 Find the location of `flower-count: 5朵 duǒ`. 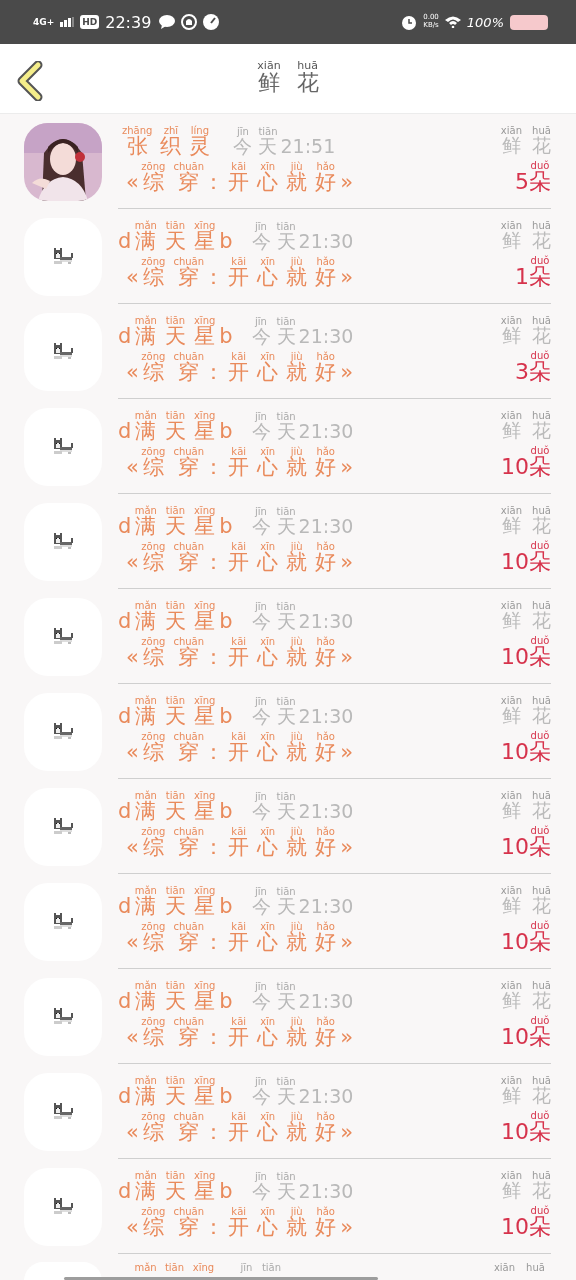

flower-count: 5朵 duǒ is located at coordinates (533, 178).